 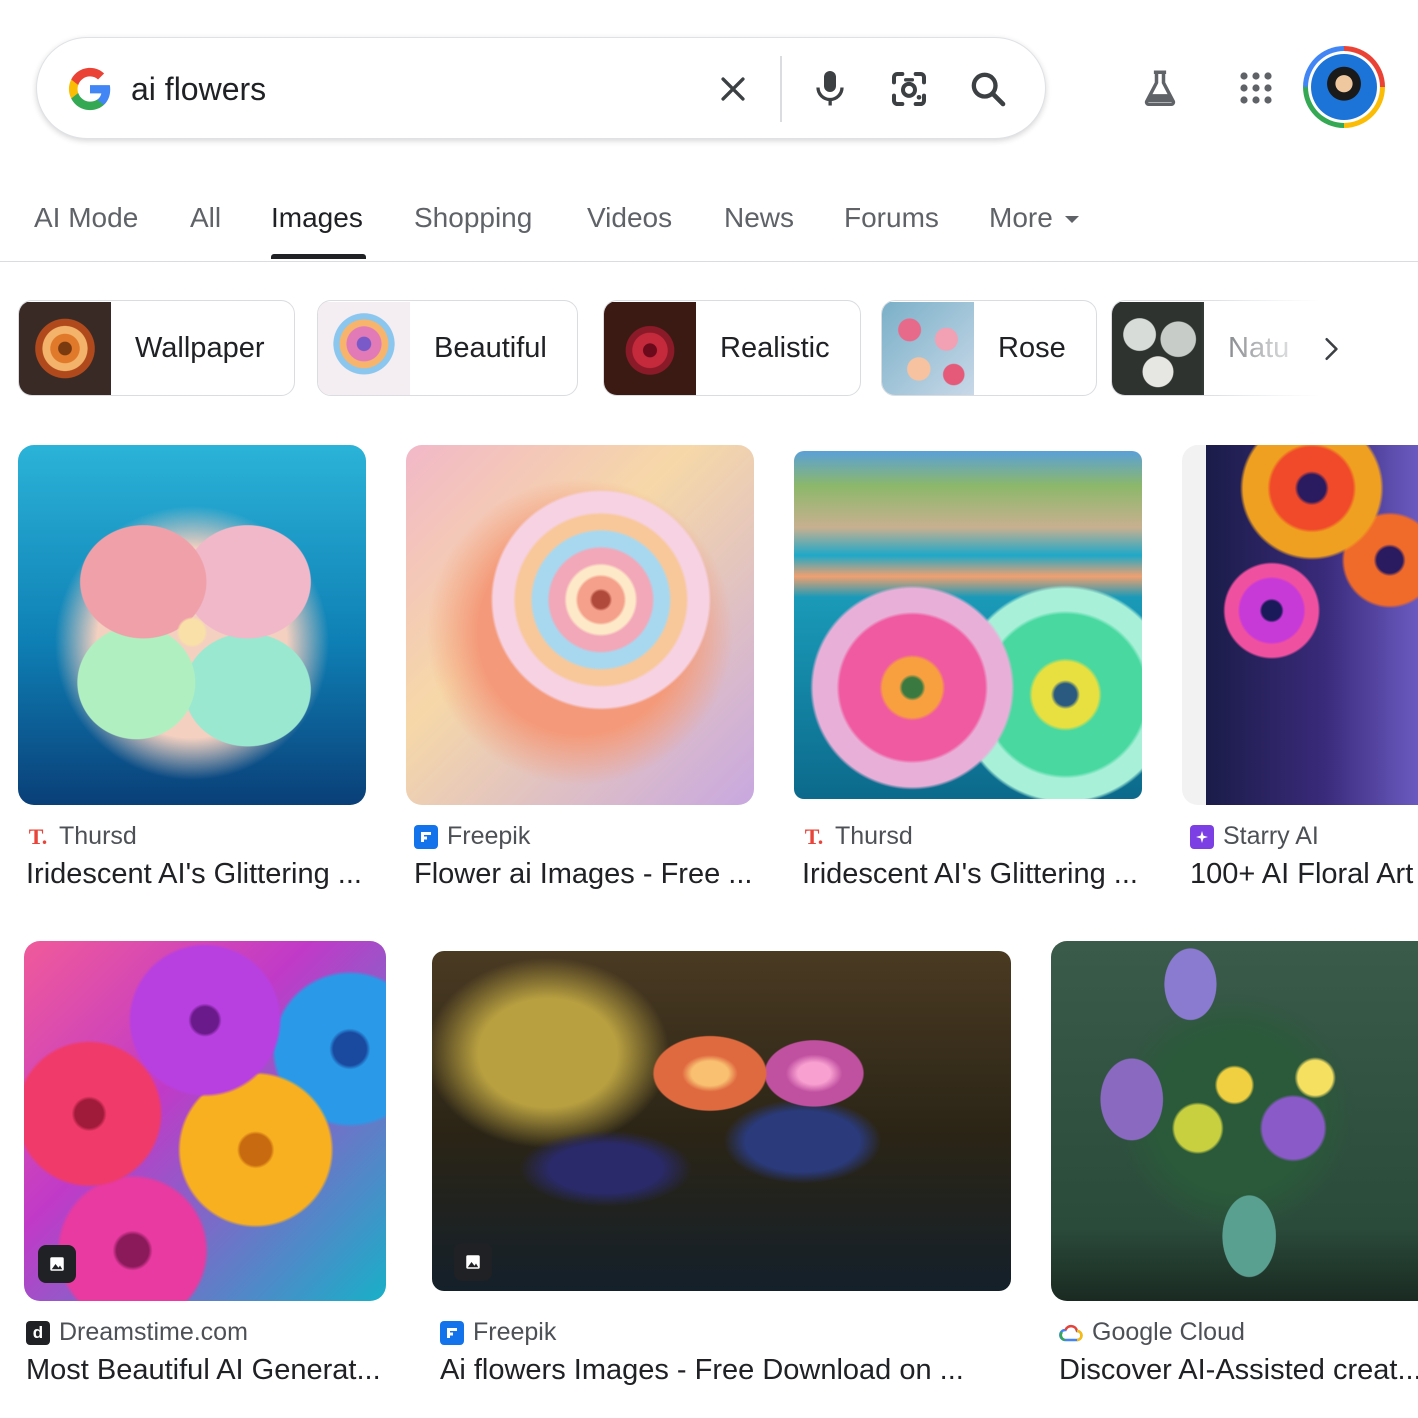 I want to click on tab-ai-mode: AI Mode, so click(x=86, y=218).